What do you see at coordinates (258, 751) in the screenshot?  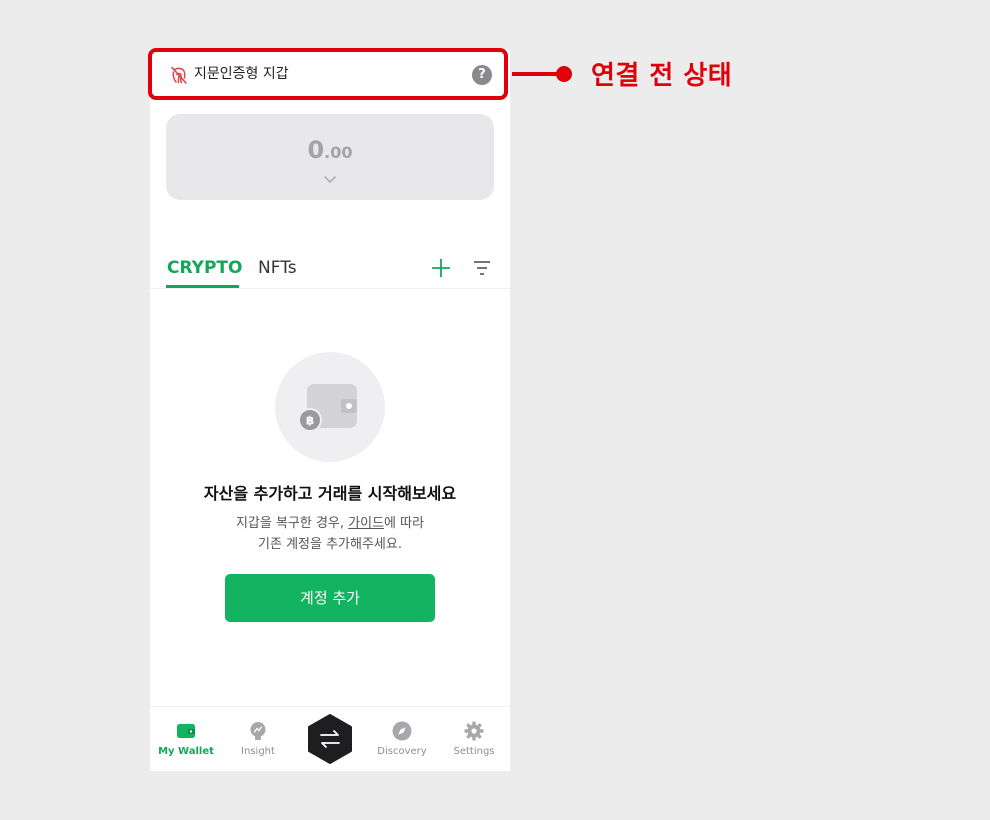 I see `nav-label: Insight` at bounding box center [258, 751].